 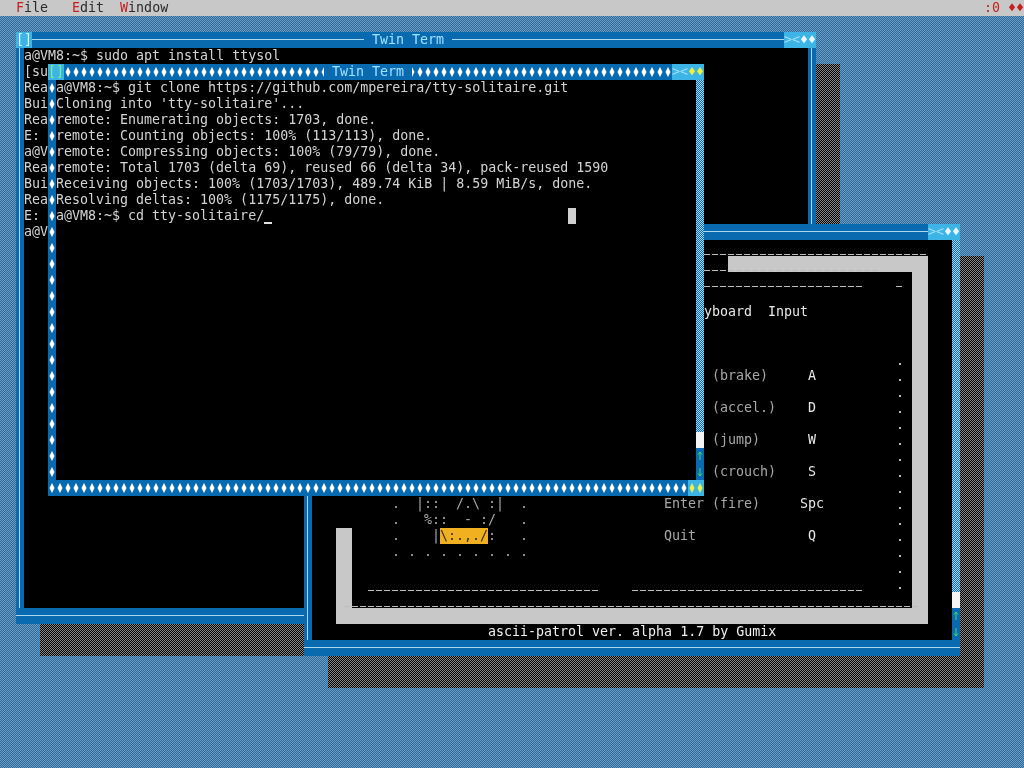 What do you see at coordinates (812, 408) in the screenshot?
I see `key-label: D` at bounding box center [812, 408].